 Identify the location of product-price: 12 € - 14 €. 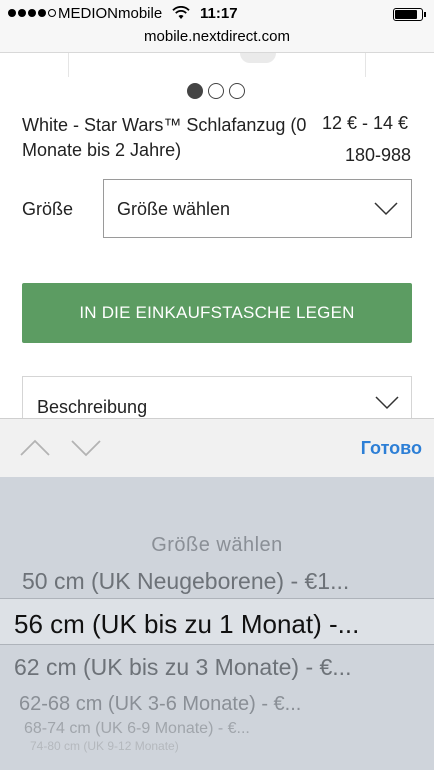
(364, 123).